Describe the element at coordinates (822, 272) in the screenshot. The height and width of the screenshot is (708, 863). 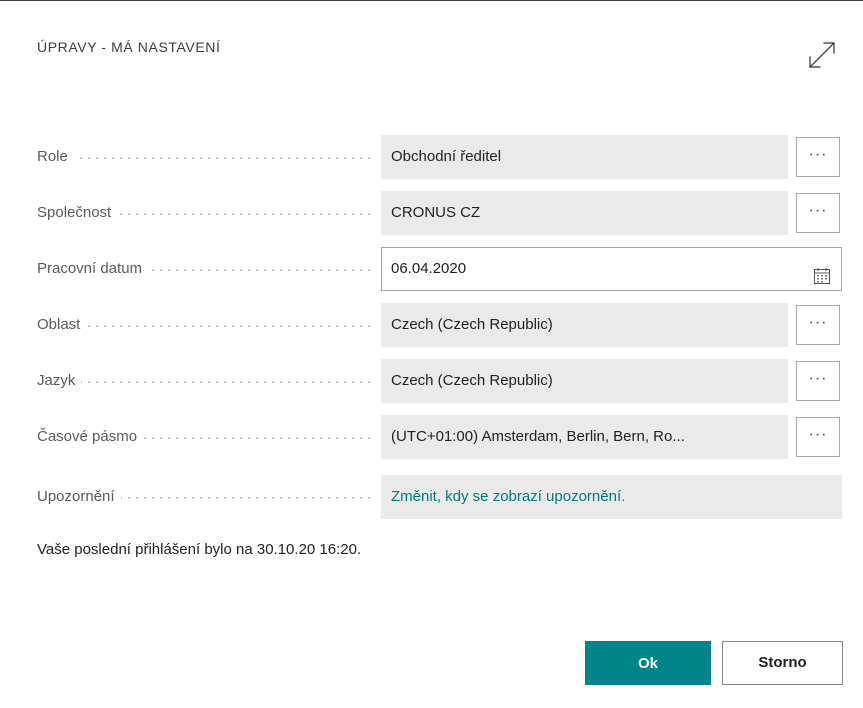
I see `calendar-icon` at that location.